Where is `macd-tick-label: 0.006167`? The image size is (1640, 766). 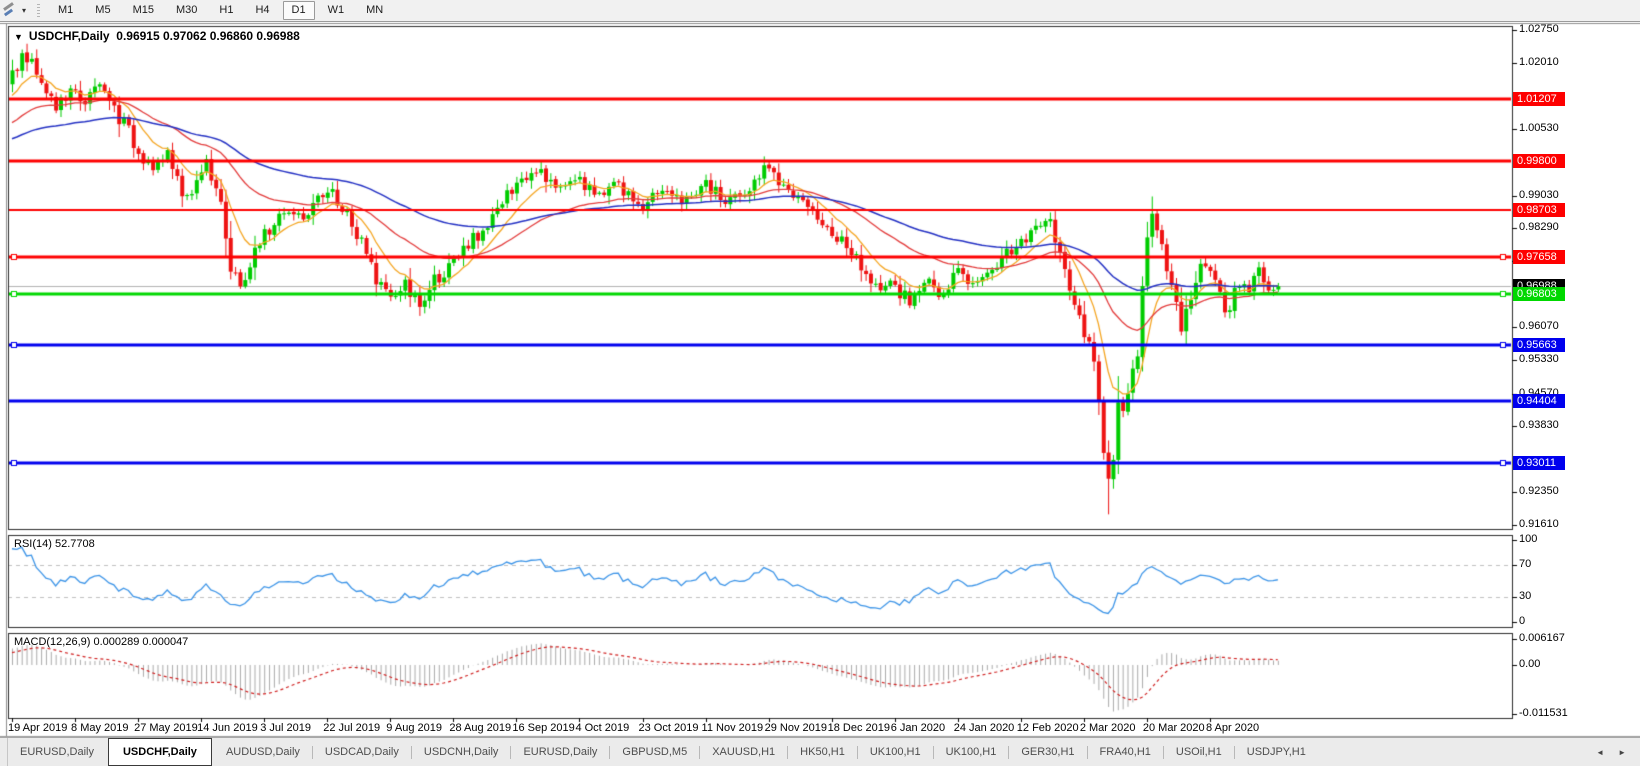
macd-tick-label: 0.006167 is located at coordinates (1542, 638).